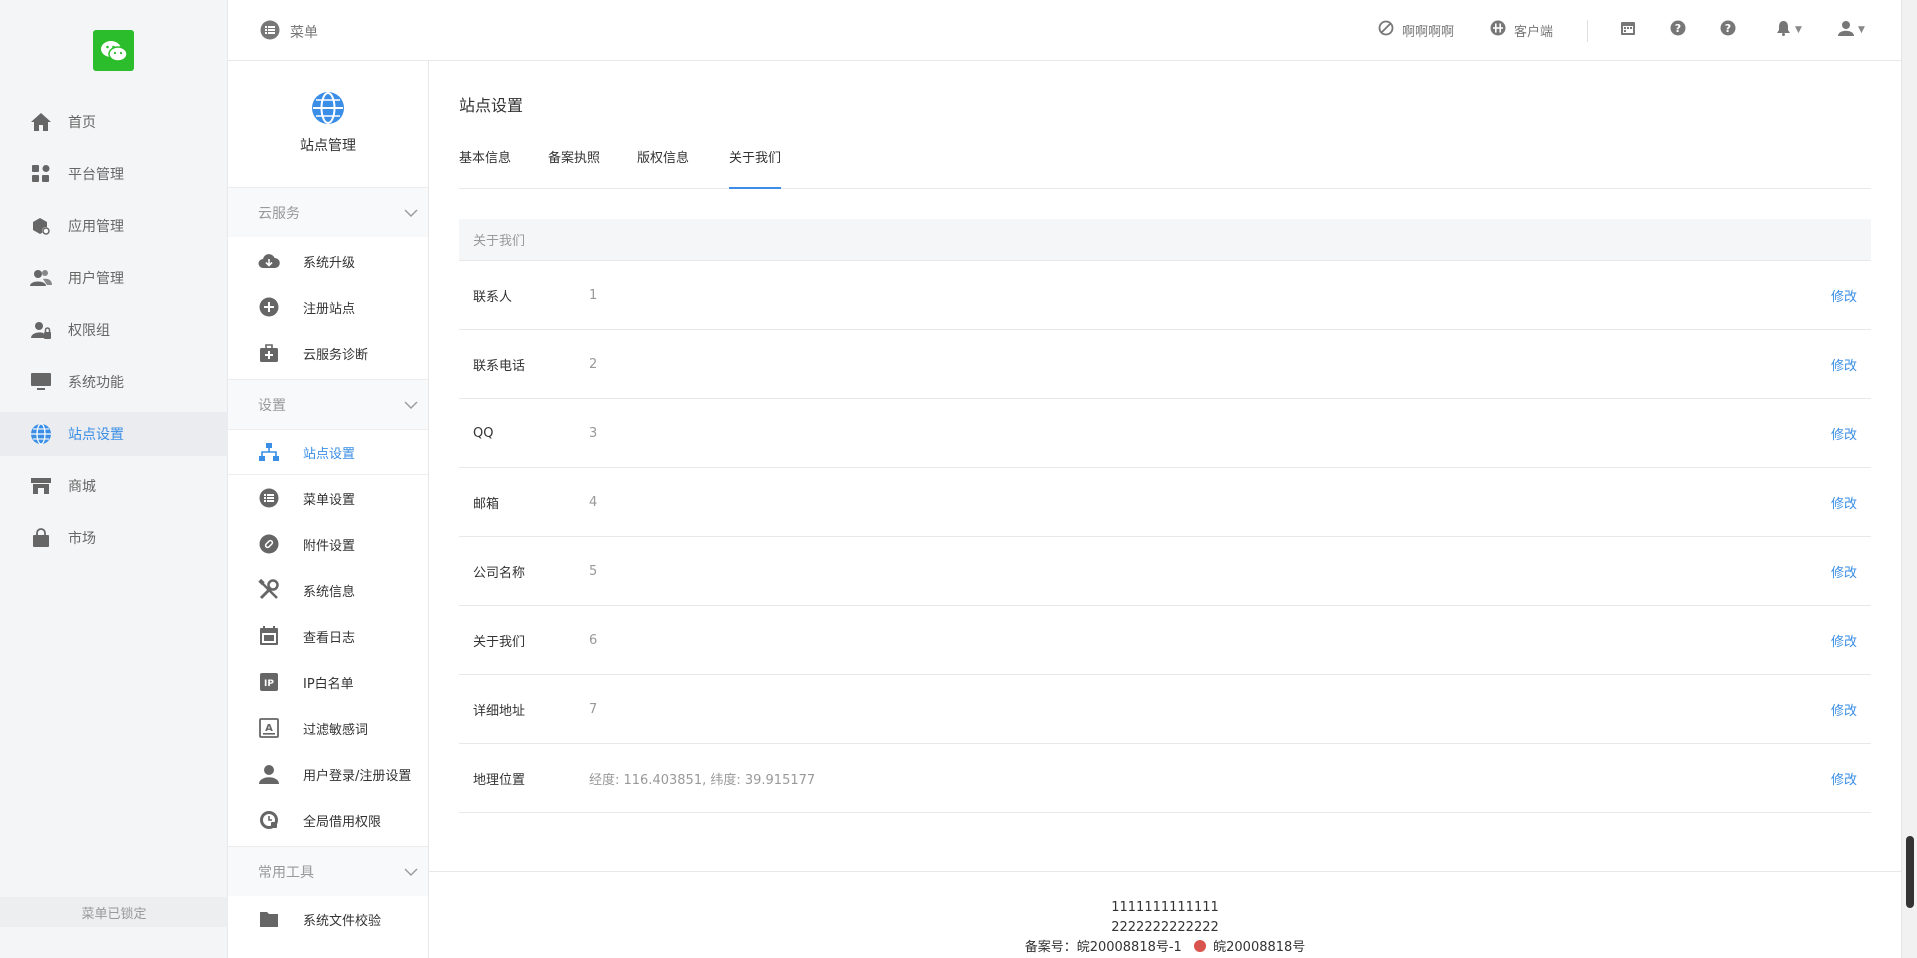 The width and height of the screenshot is (1917, 958). I want to click on table-row: 地理位置 经度: 116.403851, 纬度: 39.915177 修改, so click(1165, 778).